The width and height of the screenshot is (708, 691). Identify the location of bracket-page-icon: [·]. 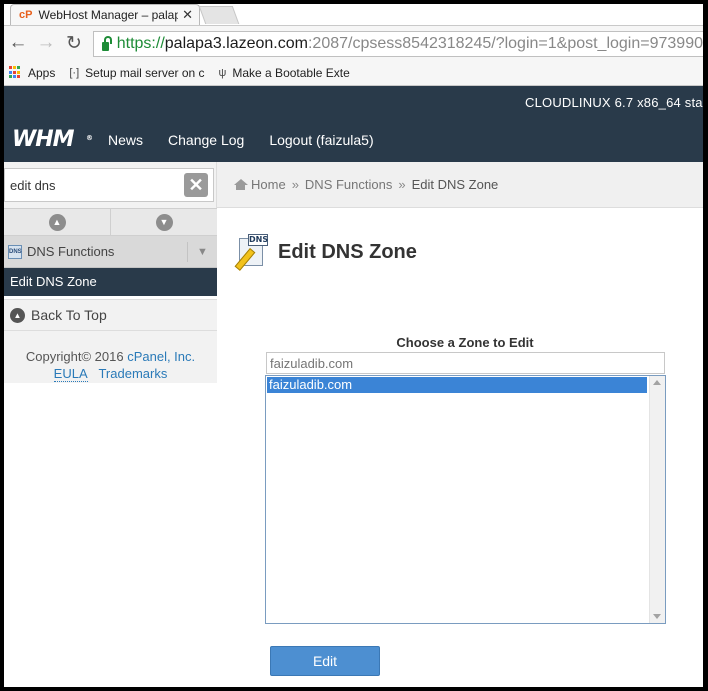
(74, 72).